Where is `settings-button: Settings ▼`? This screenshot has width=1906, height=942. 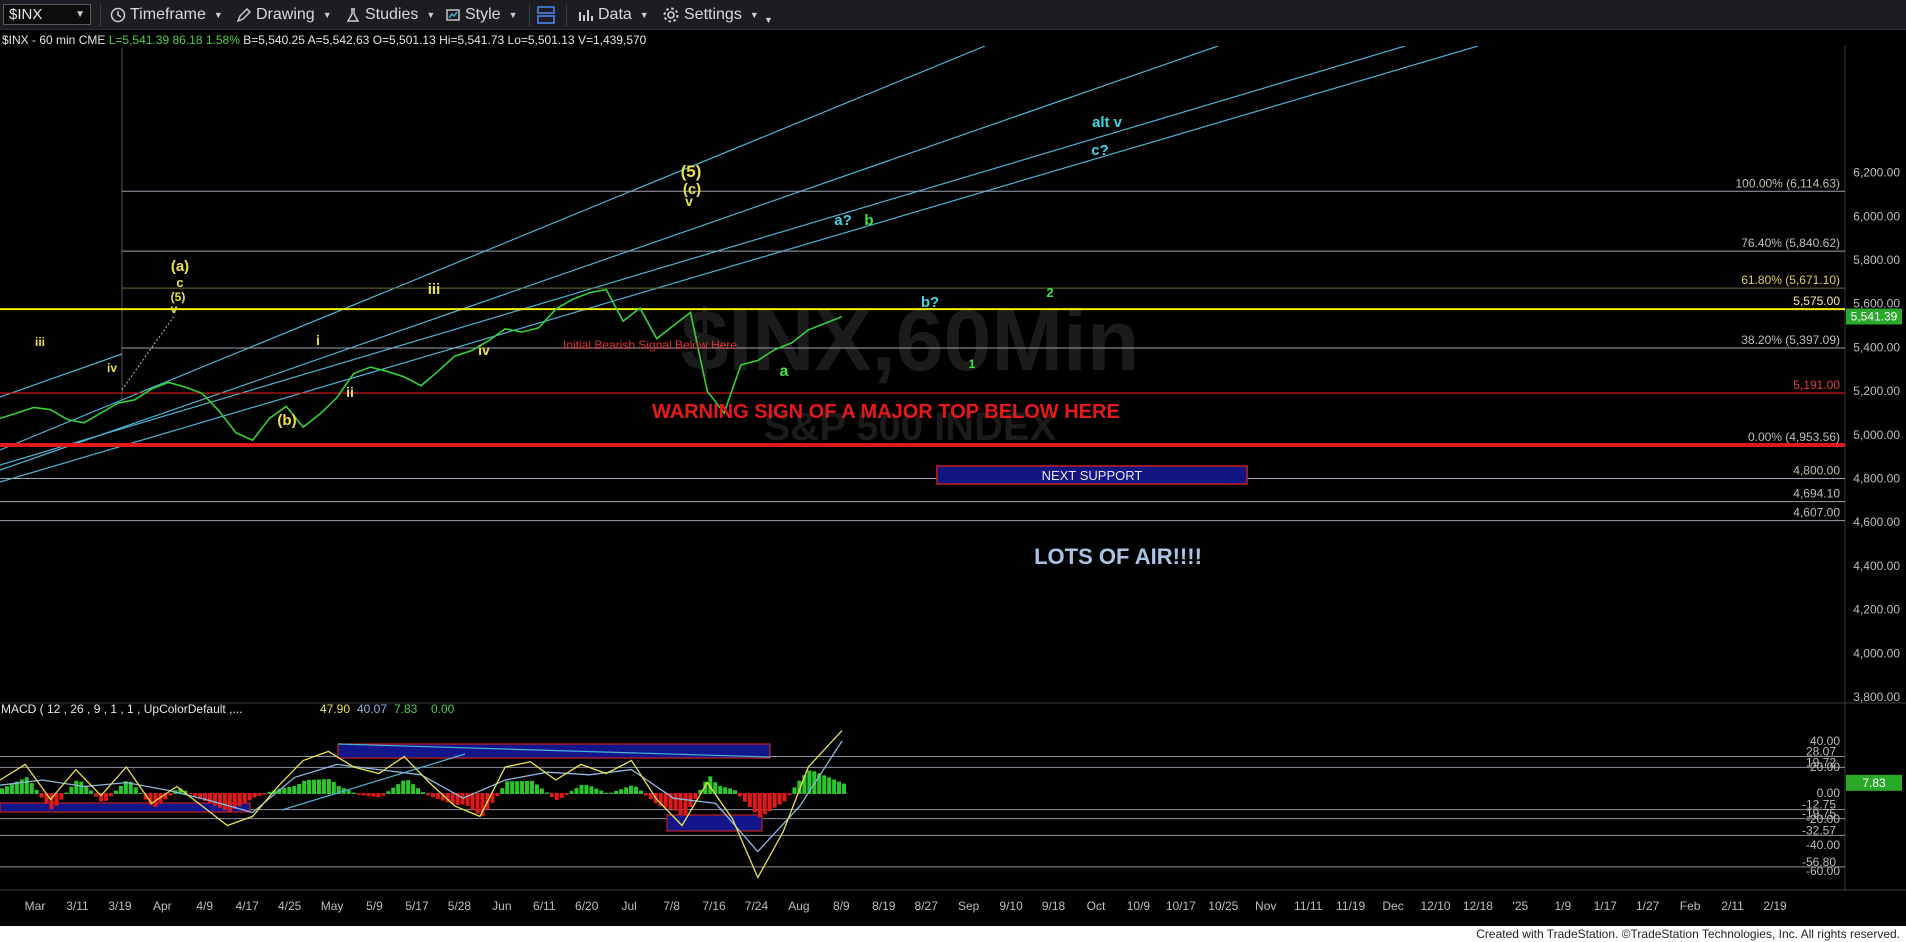
settings-button: Settings ▼ is located at coordinates (710, 15).